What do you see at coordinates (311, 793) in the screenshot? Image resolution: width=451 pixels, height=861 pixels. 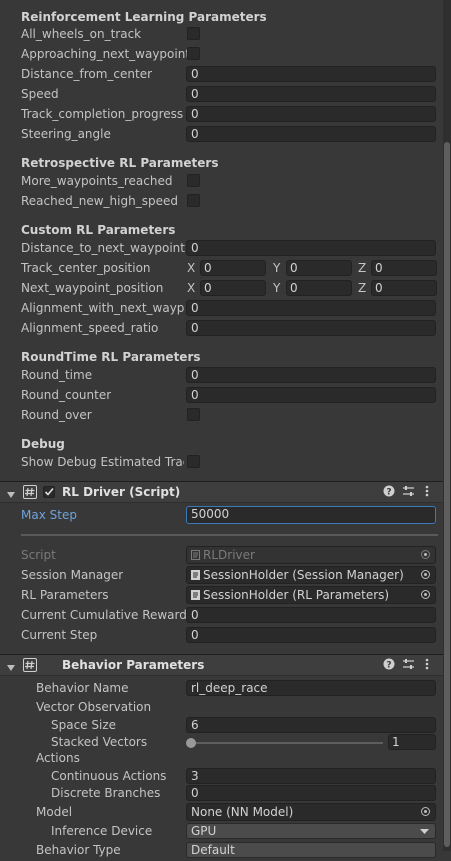 I see `field-discrete: 0` at bounding box center [311, 793].